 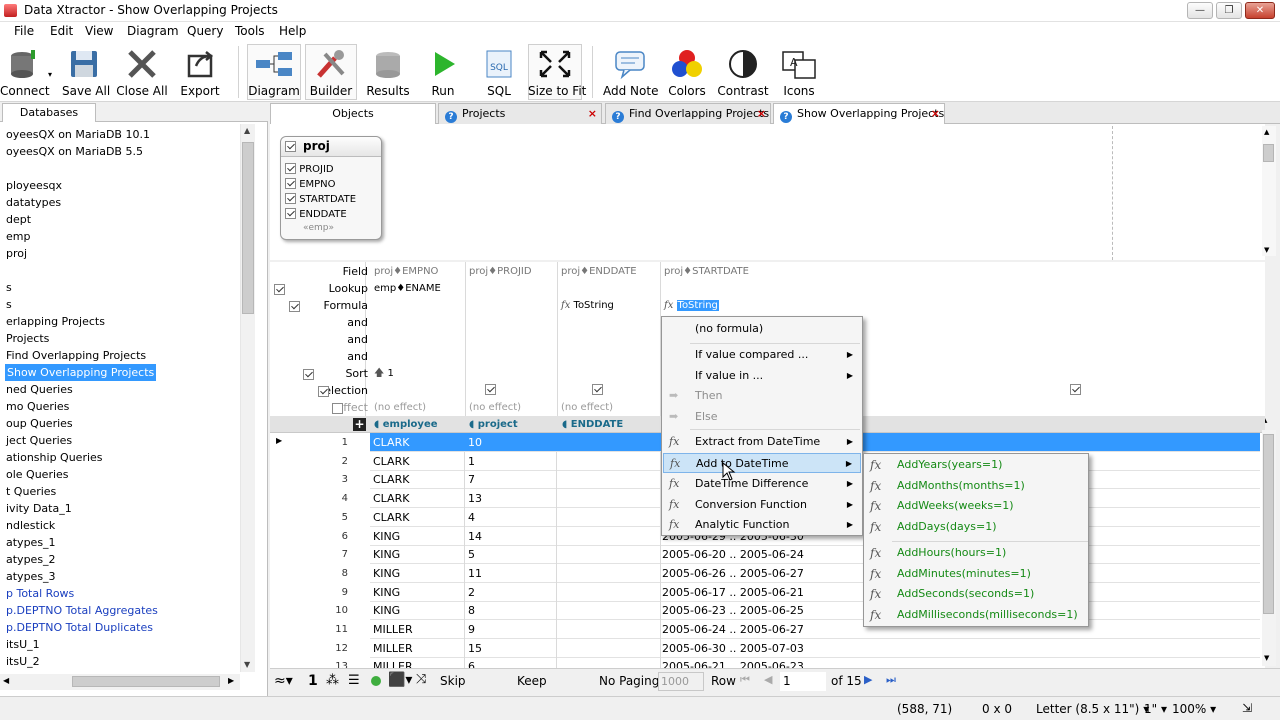 What do you see at coordinates (18, 219) in the screenshot?
I see `tree-item: dept` at bounding box center [18, 219].